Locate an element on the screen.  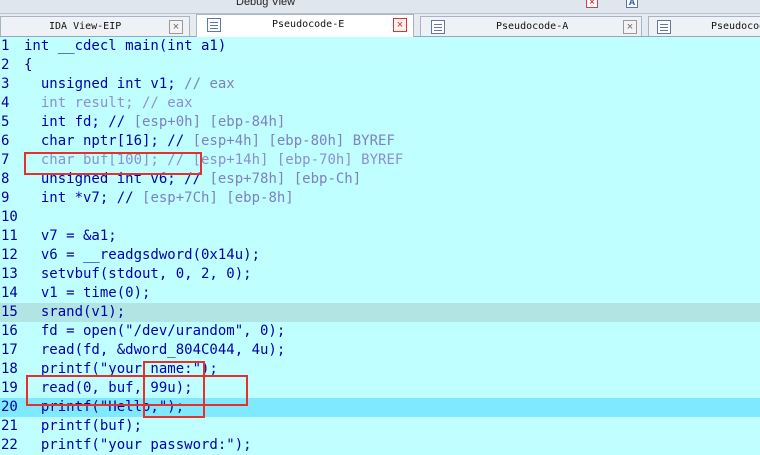
code: setvbuf(stdout, 0, 2, 0); is located at coordinates (138, 274).